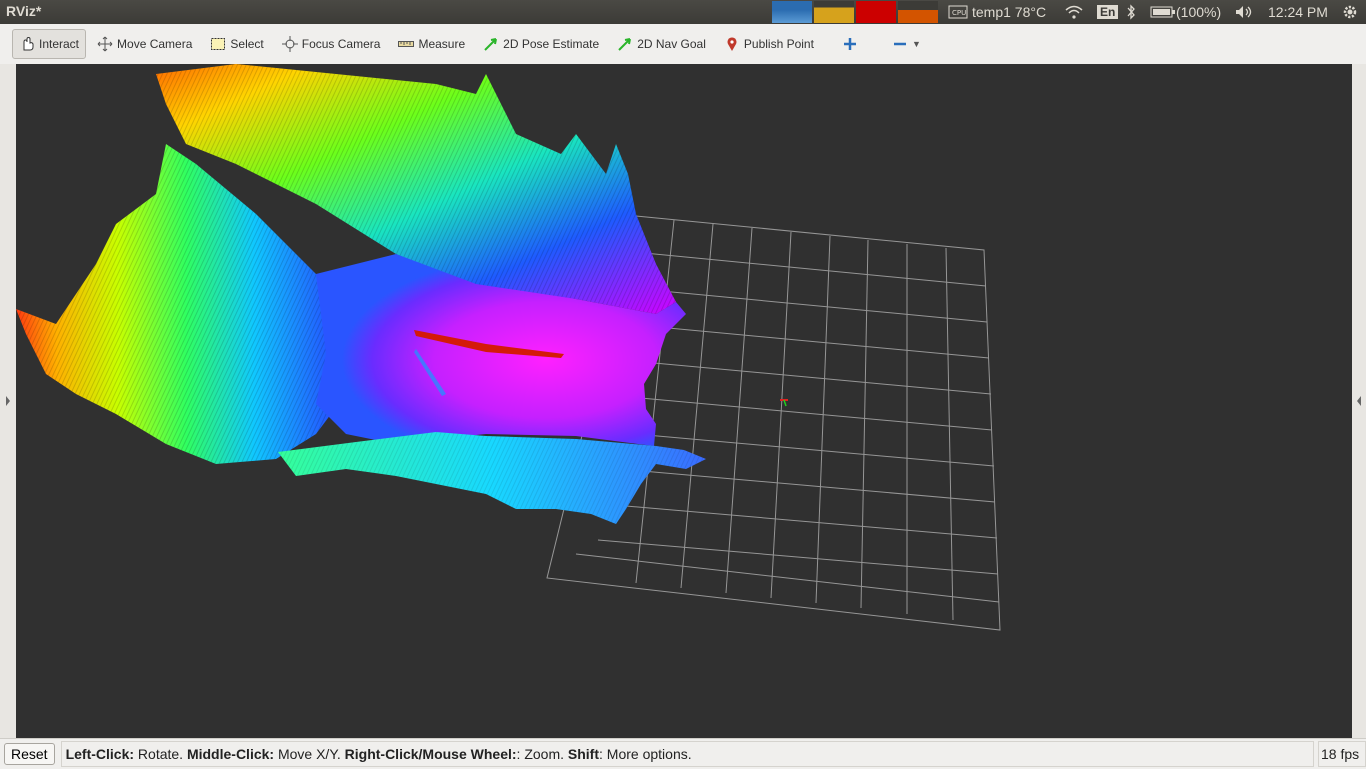 The height and width of the screenshot is (769, 1366). I want to click on measure-tool-button: Measure, so click(431, 44).